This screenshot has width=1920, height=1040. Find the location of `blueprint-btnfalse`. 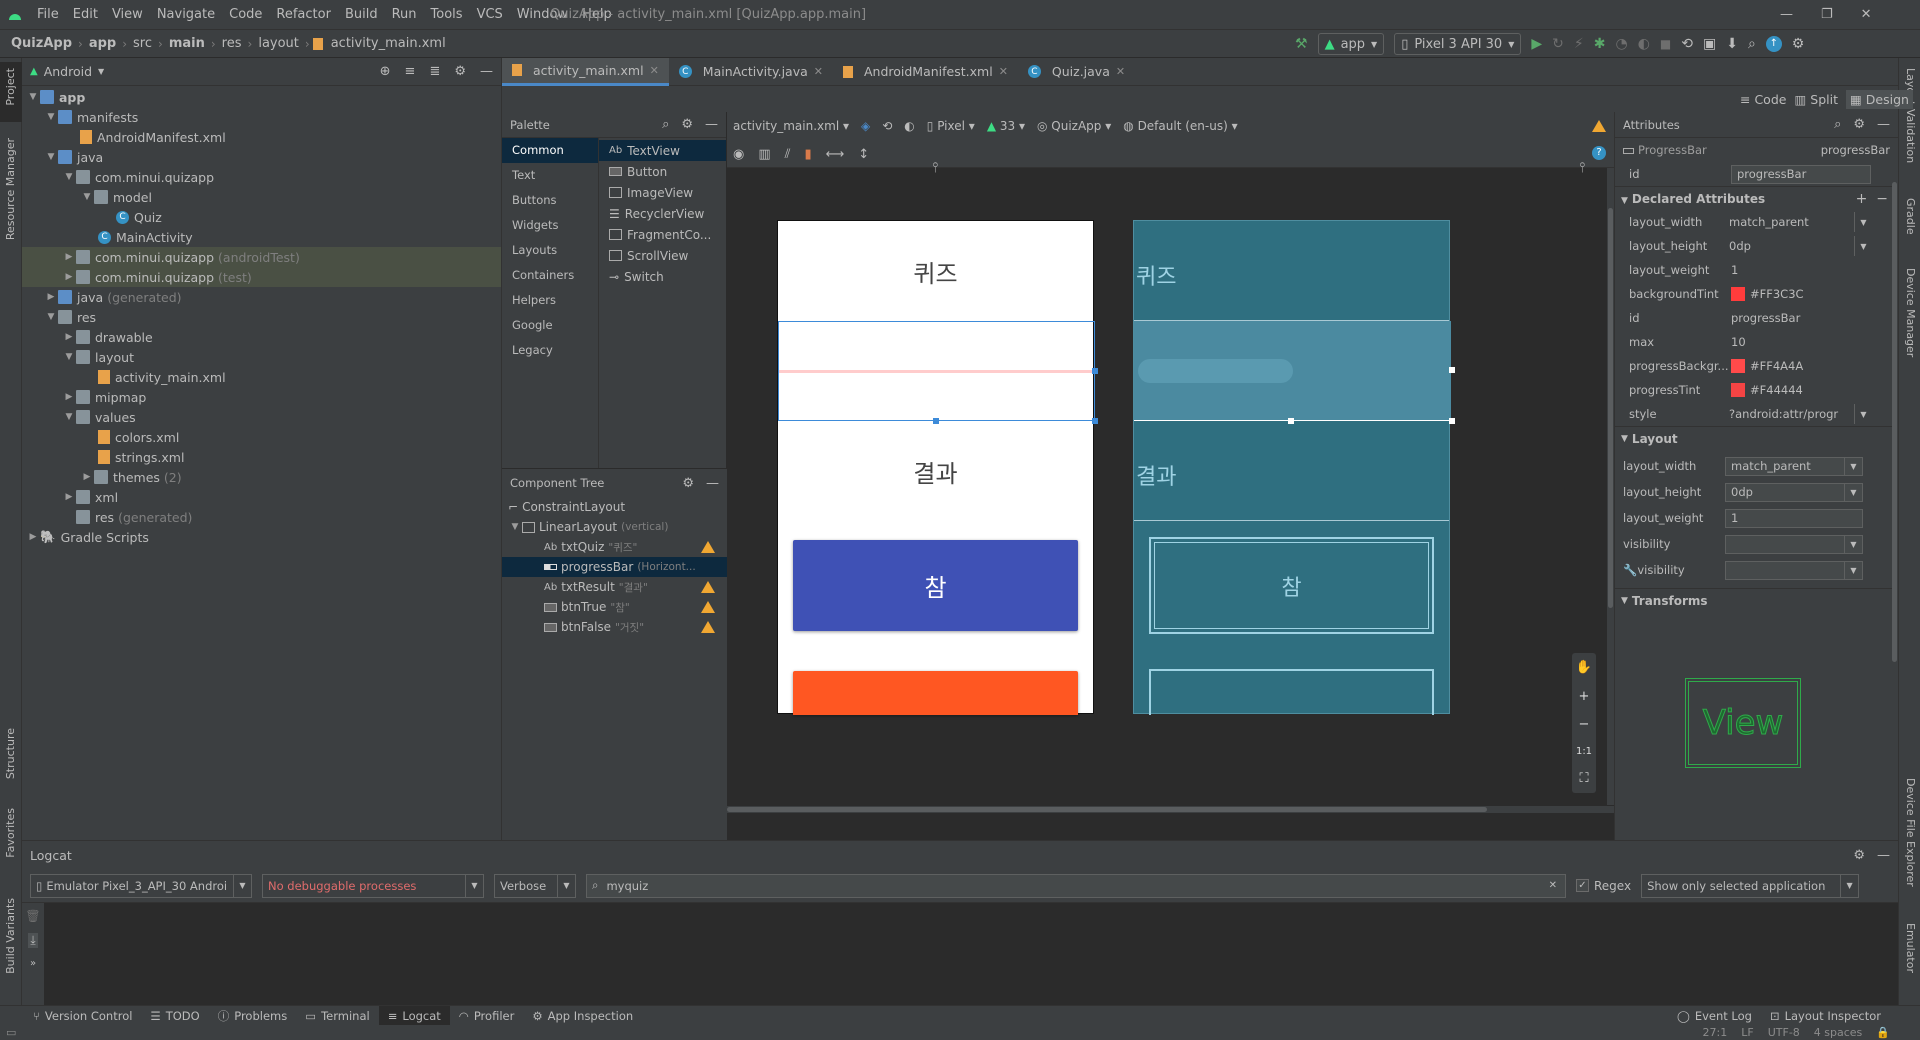

blueprint-btnfalse is located at coordinates (1291, 692).